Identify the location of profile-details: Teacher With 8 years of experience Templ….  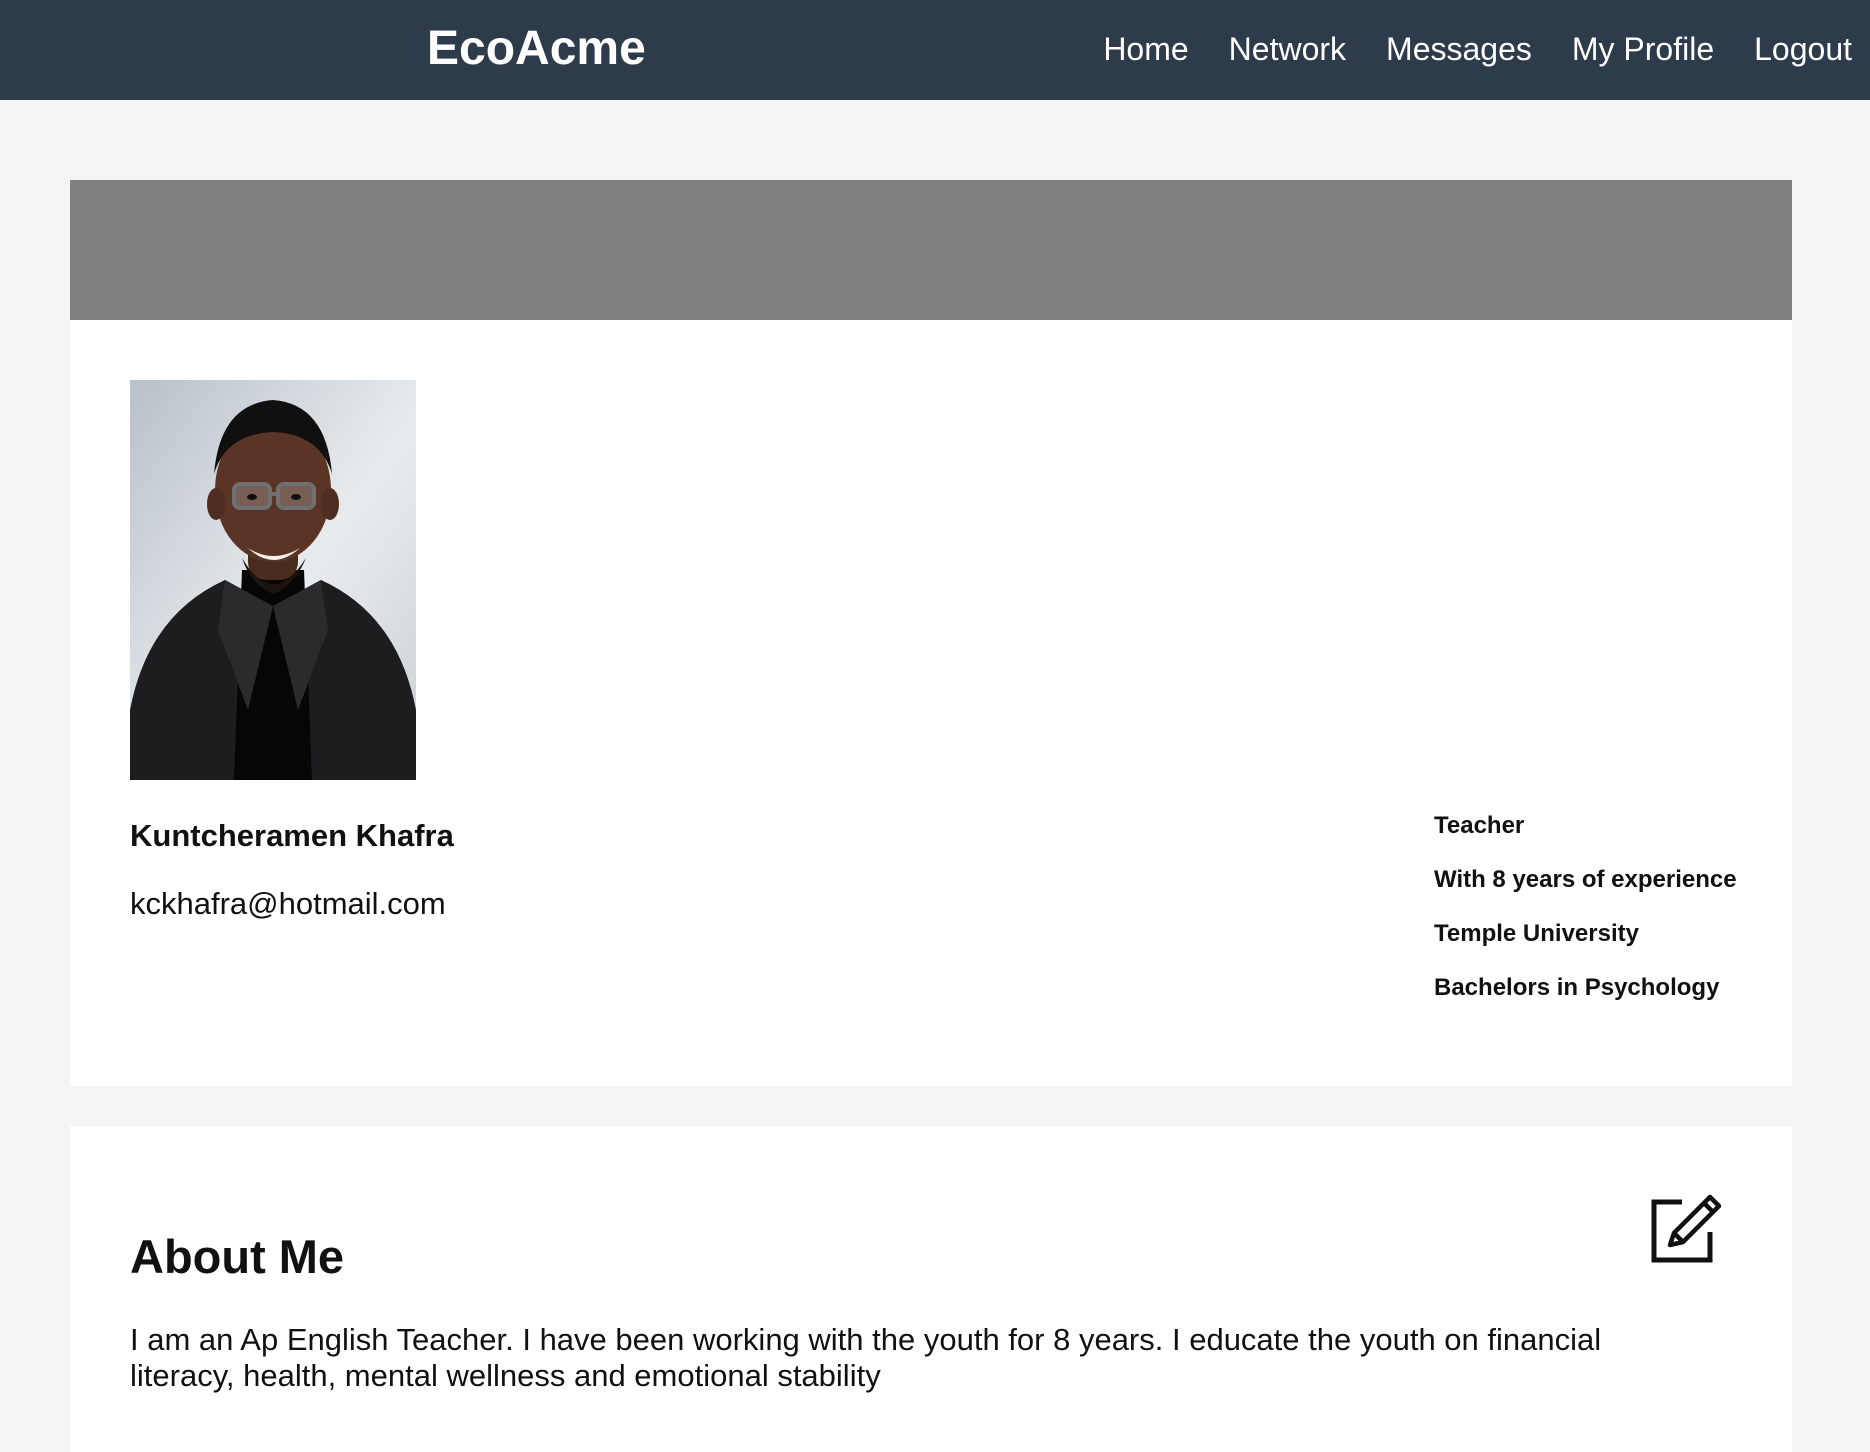
(1585, 918).